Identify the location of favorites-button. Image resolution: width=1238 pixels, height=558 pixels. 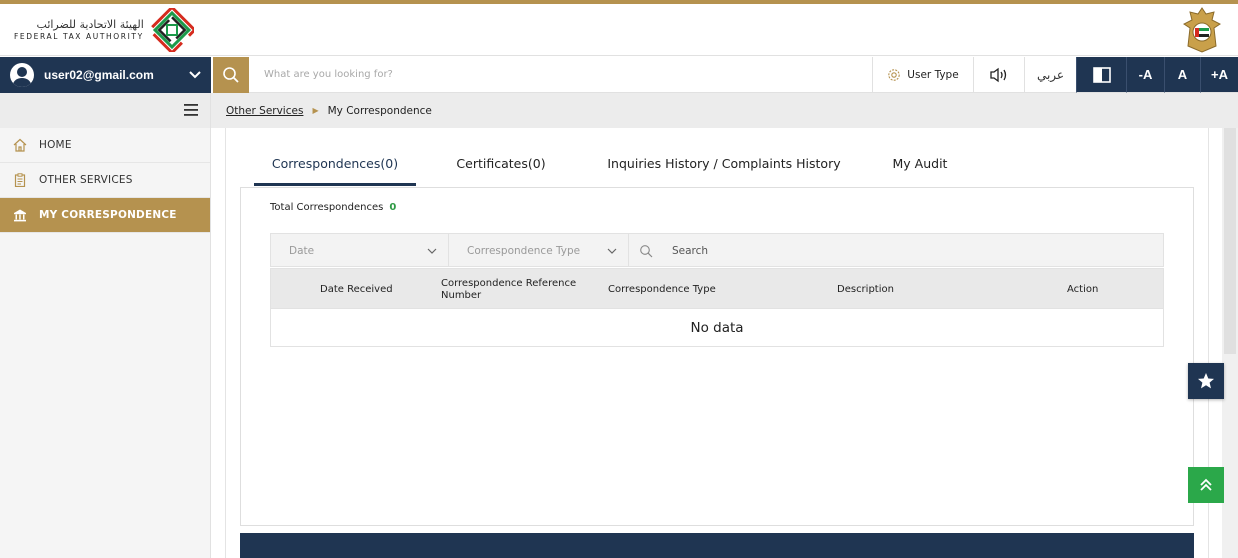
(1206, 381).